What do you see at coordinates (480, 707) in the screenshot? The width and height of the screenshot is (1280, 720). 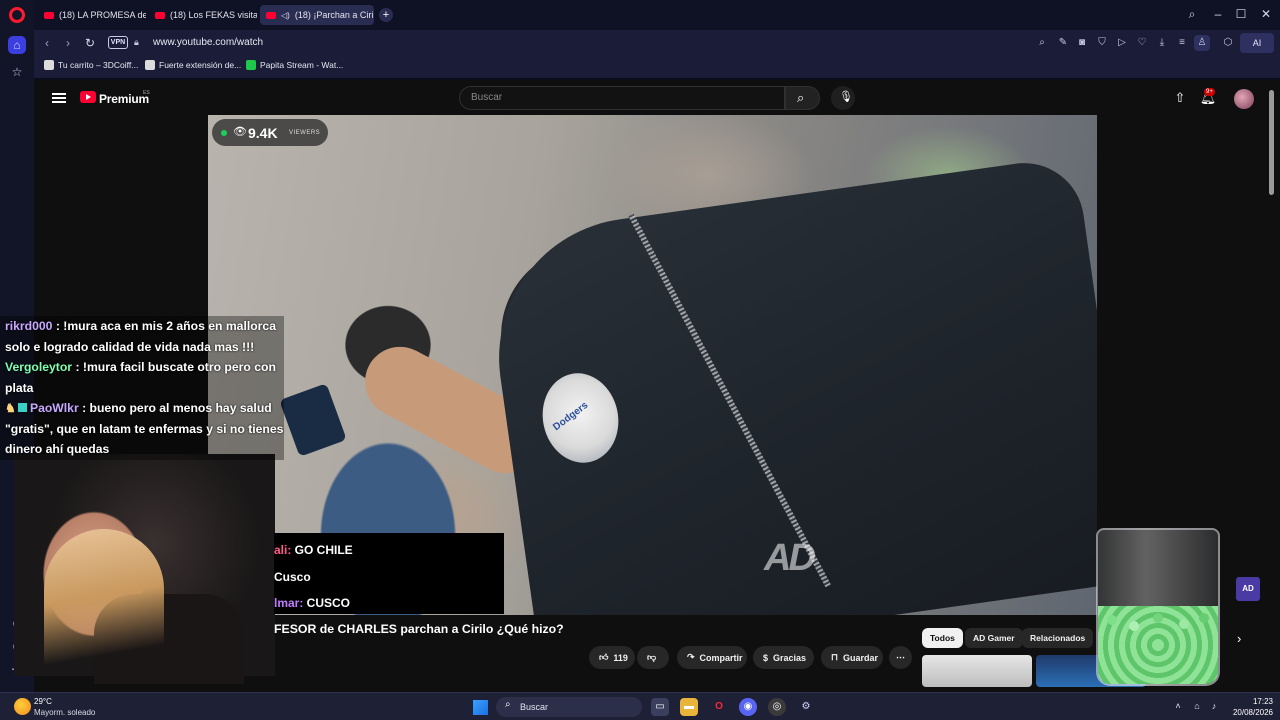 I see `start-icon` at bounding box center [480, 707].